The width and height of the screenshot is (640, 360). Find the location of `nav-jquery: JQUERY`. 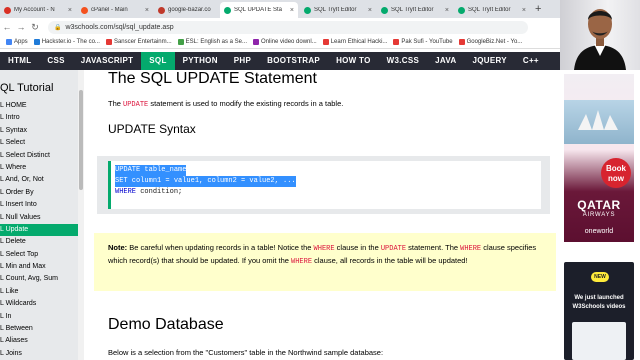

nav-jquery: JQUERY is located at coordinates (489, 61).